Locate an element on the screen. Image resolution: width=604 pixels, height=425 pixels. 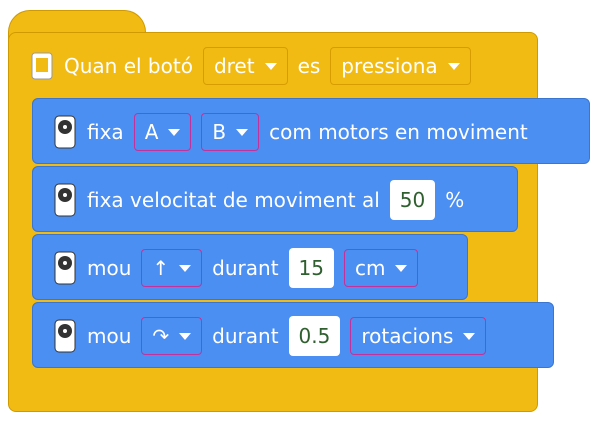
motor-a-dropdown: A is located at coordinates (162, 132).